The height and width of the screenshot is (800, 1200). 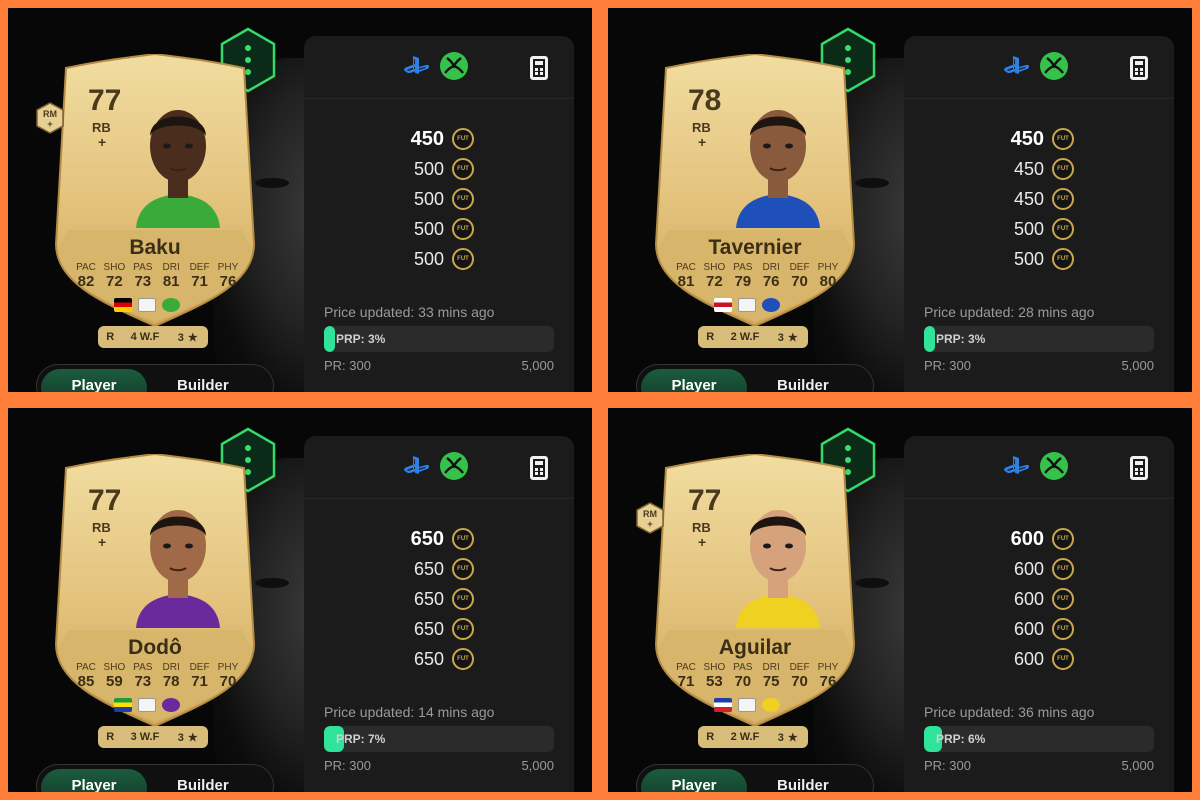 I want to click on stat-sho: SHO 72, so click(x=114, y=276).